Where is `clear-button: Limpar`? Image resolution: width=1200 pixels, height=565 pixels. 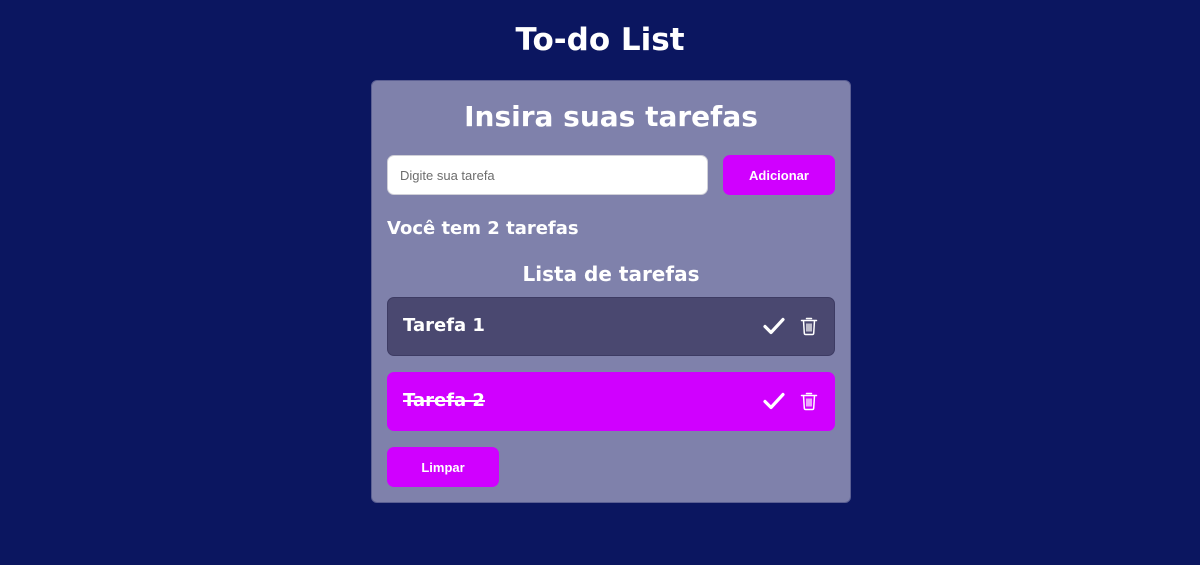 clear-button: Limpar is located at coordinates (443, 467).